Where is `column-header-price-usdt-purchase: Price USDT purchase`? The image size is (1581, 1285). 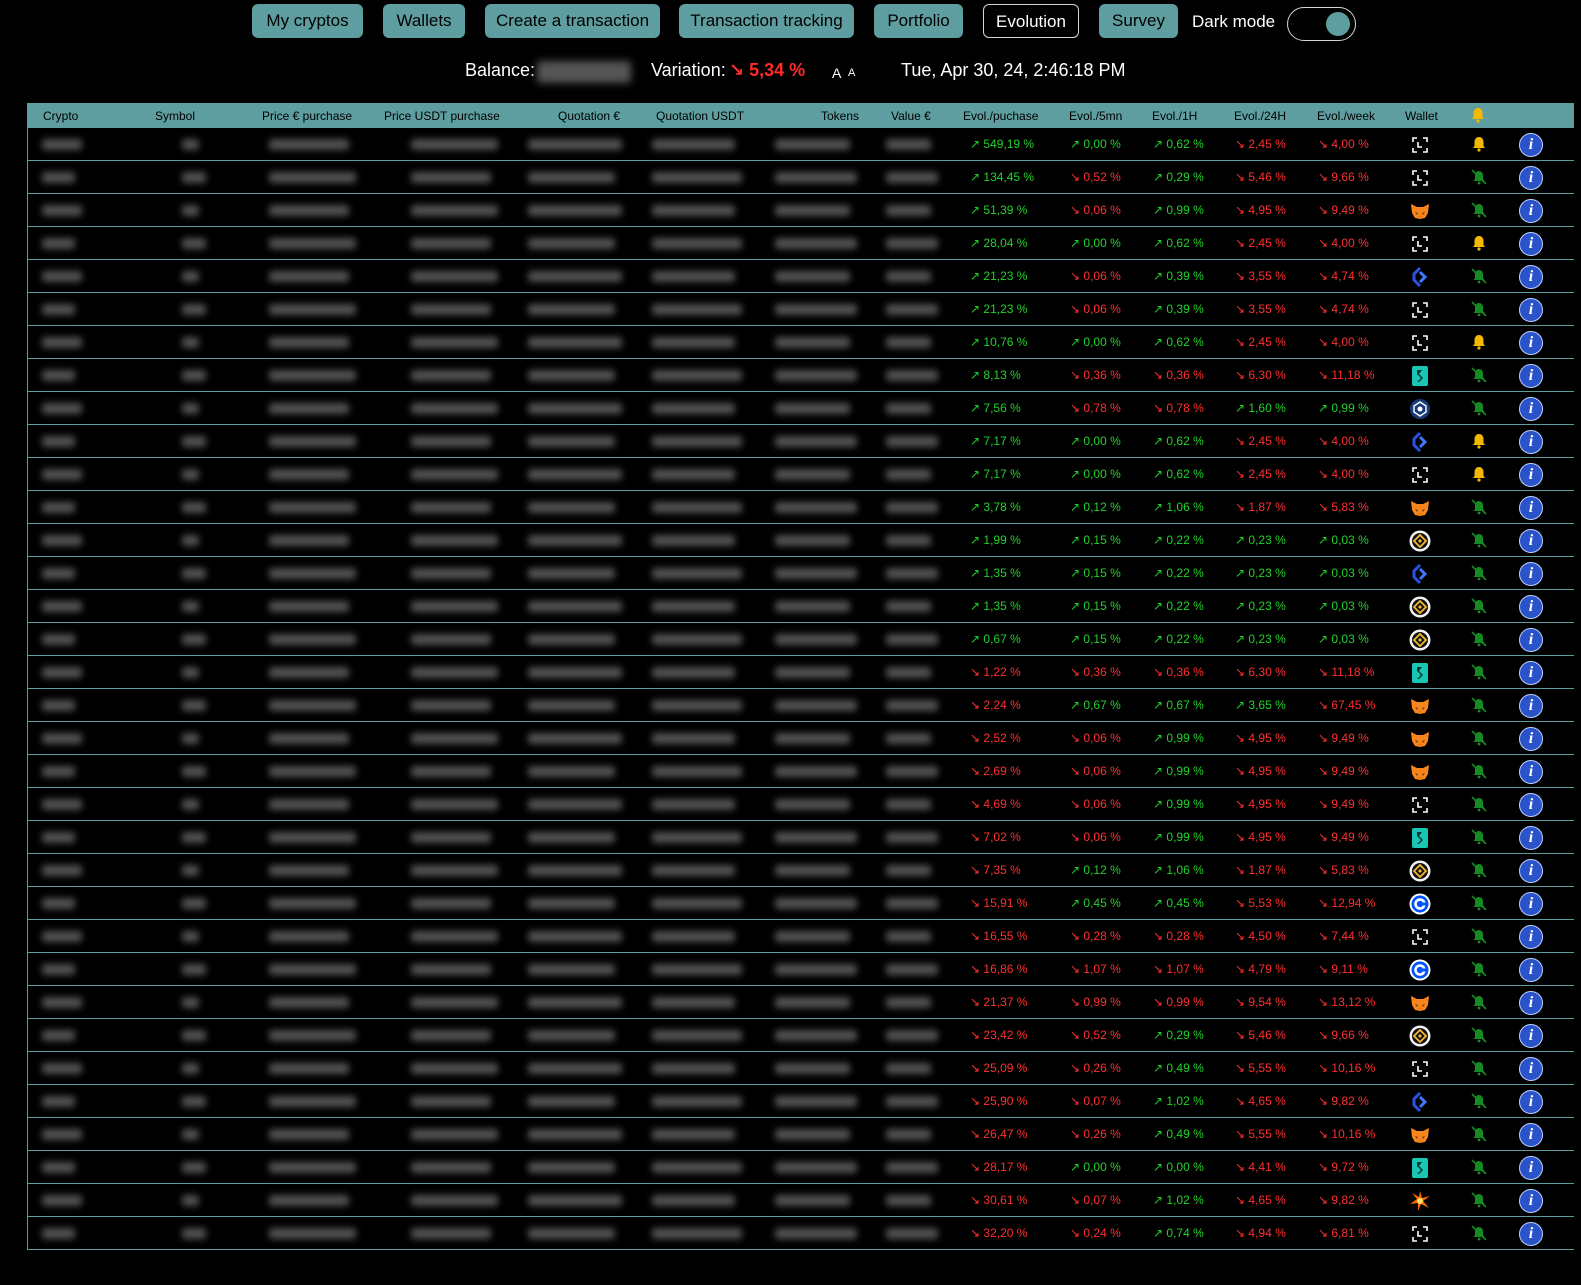
column-header-price-usdt-purchase: Price USDT purchase is located at coordinates (442, 116).